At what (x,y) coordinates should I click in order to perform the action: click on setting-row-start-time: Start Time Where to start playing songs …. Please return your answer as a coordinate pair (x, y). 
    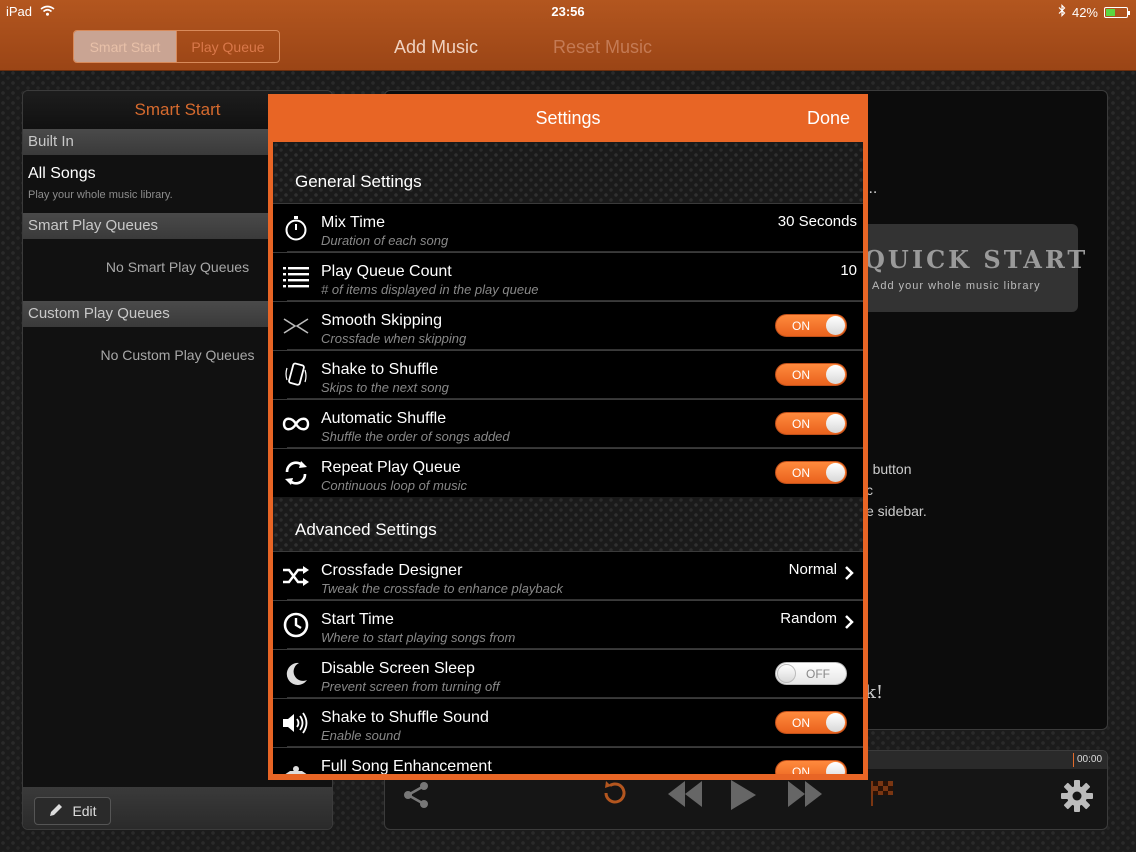
    Looking at the image, I should click on (568, 624).